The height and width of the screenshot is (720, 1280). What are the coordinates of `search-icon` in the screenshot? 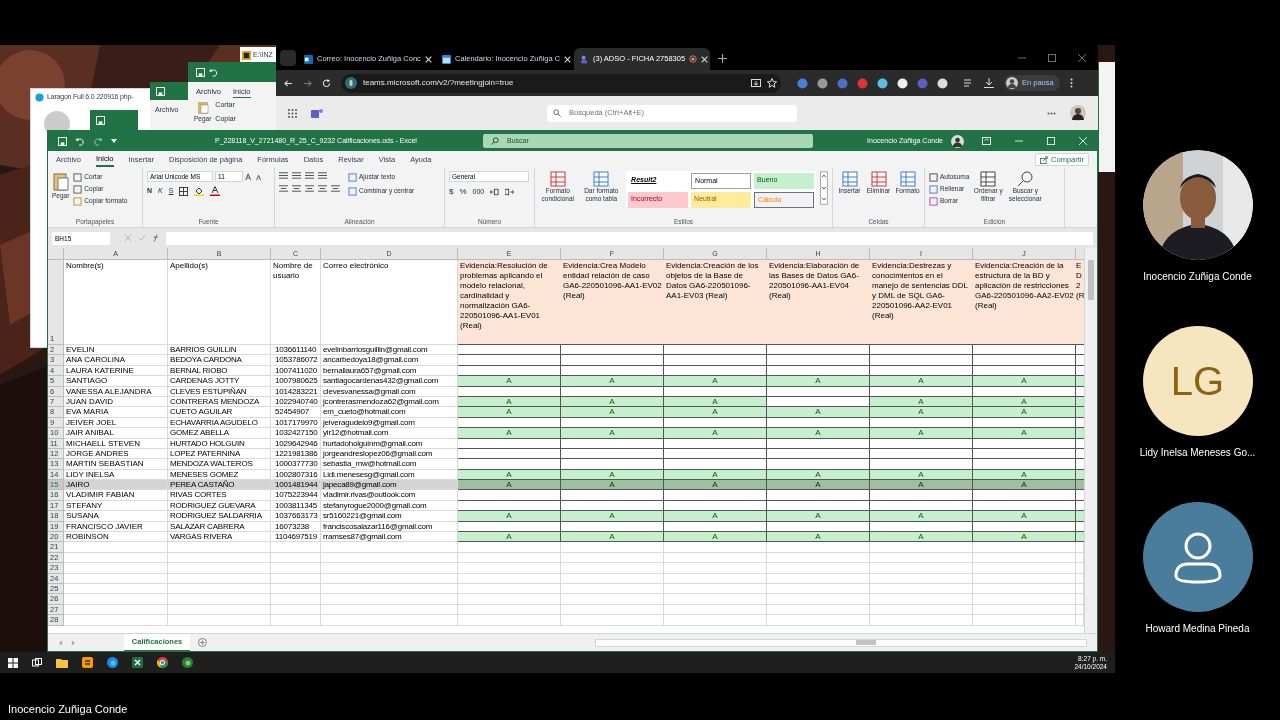 It's located at (495, 141).